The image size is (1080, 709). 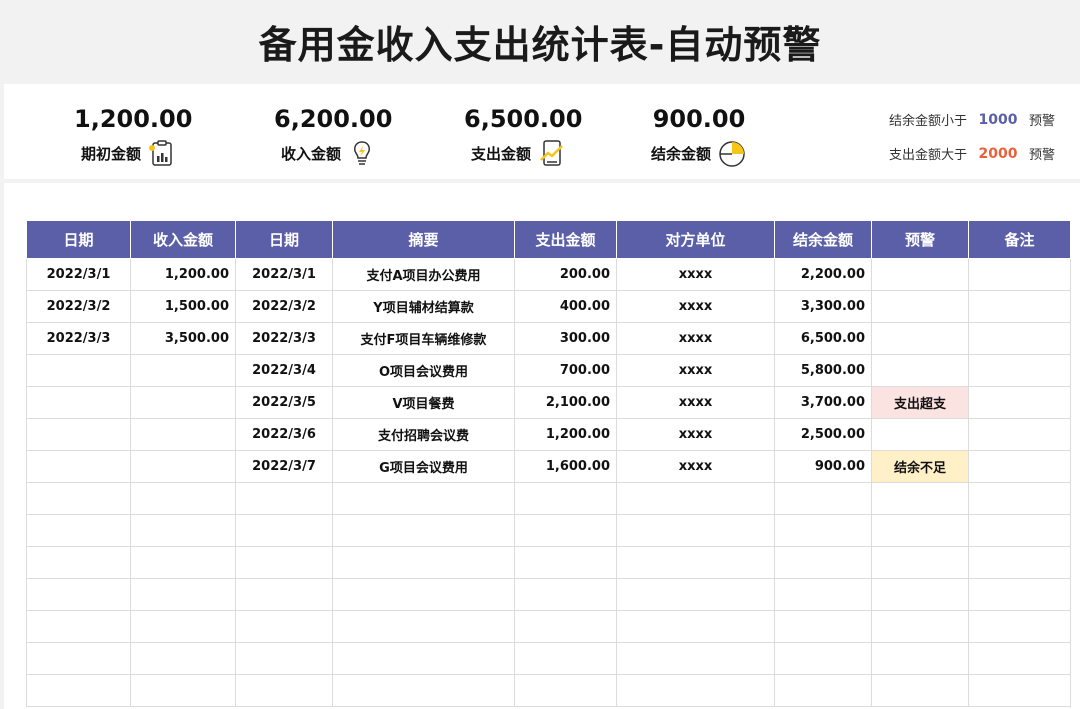 I want to click on expense-amount-cell: 2,100.00, so click(x=565, y=402).